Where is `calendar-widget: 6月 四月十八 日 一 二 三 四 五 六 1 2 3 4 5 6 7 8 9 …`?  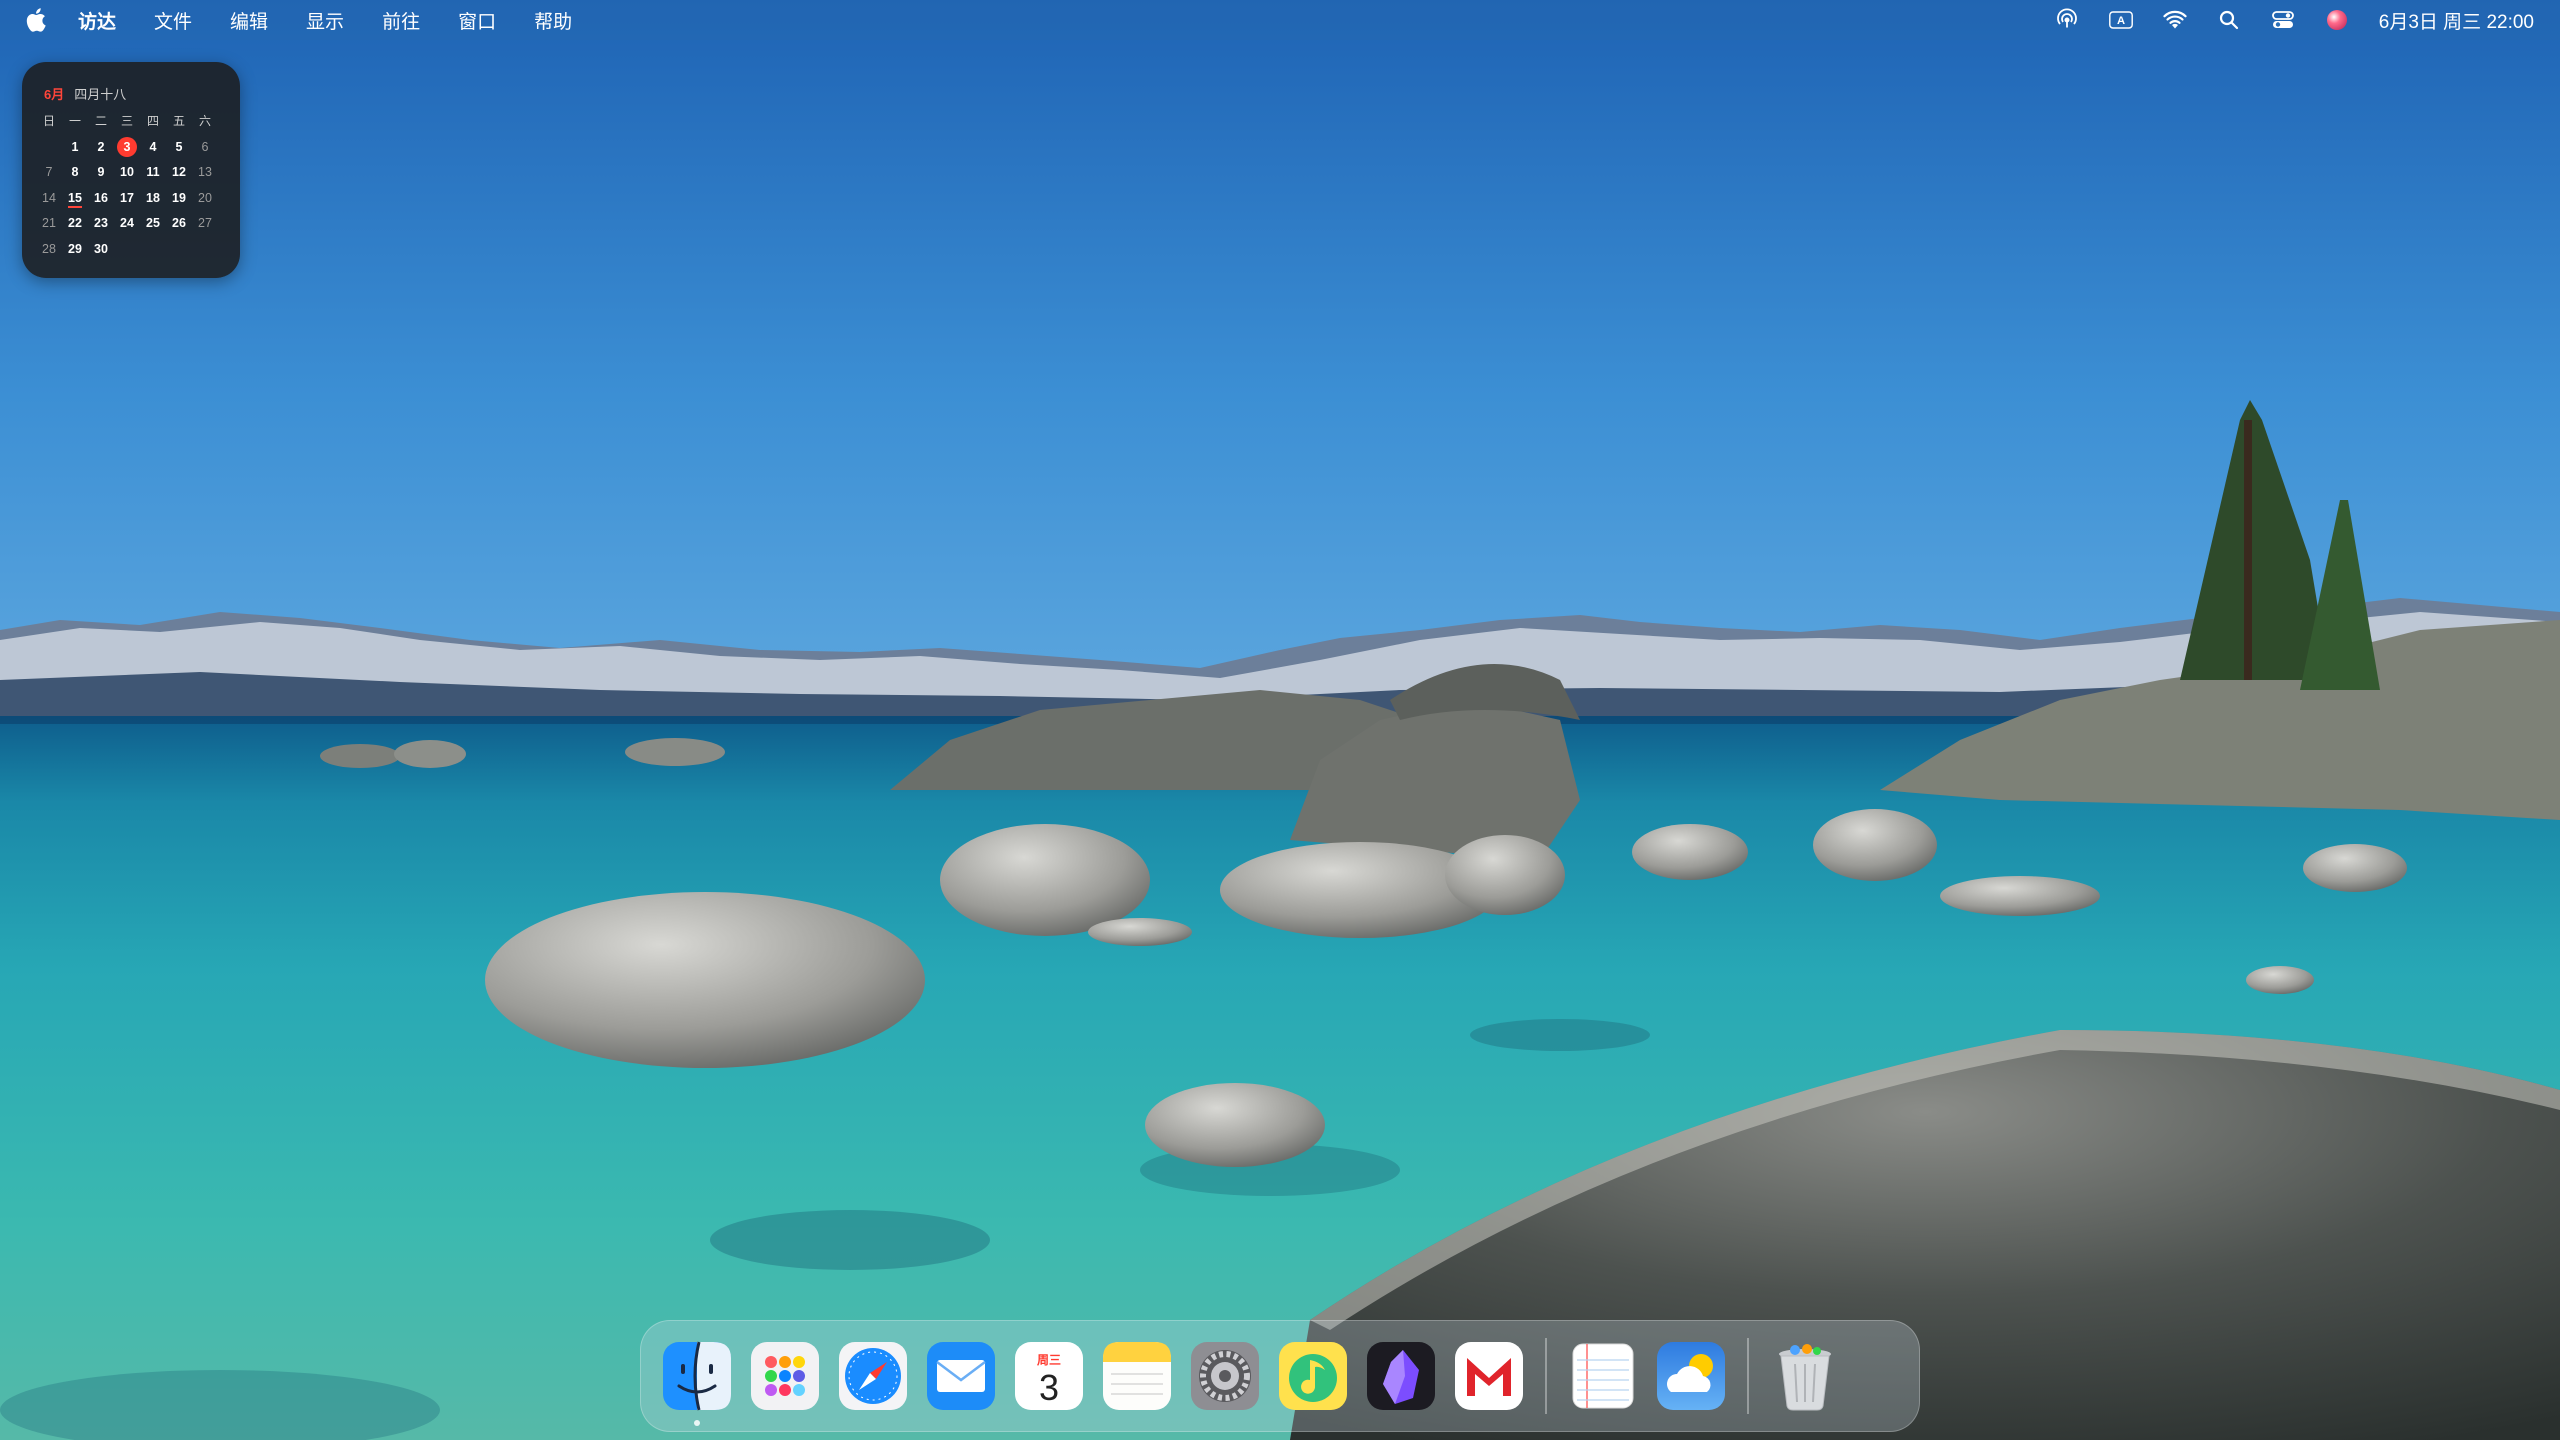 calendar-widget: 6月 四月十八 日 一 二 三 四 五 六 1 2 3 4 5 6 7 8 9 … is located at coordinates (131, 170).